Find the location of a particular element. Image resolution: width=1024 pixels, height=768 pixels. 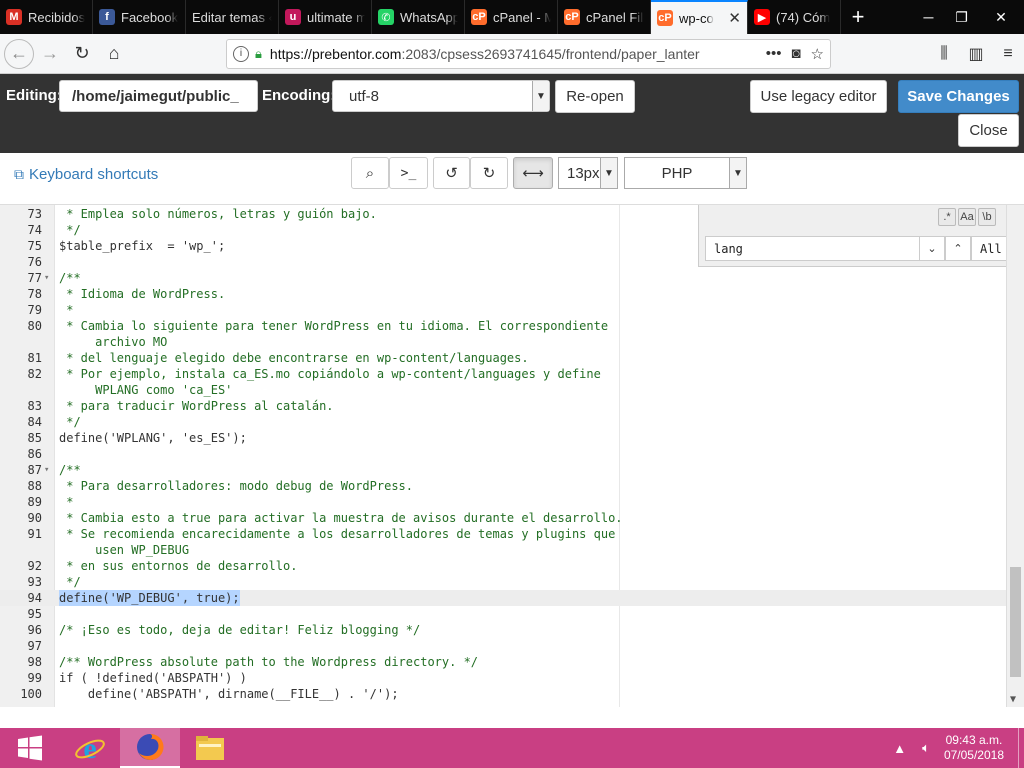

pocket-icon: ◙ is located at coordinates (795, 53).